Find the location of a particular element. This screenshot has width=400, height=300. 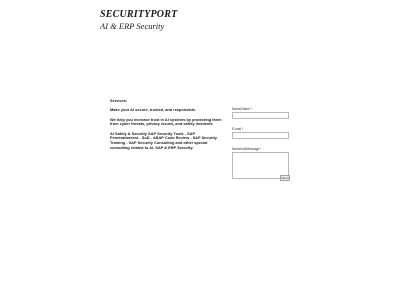

message-field-label: Nachricht/Message * is located at coordinates (247, 149).